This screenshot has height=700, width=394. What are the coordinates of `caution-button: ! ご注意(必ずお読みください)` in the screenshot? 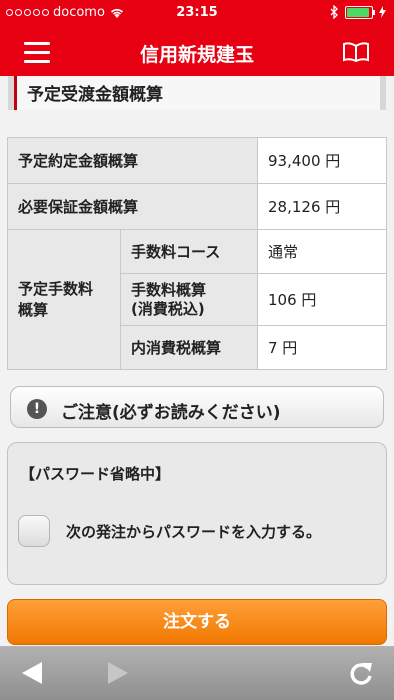 It's located at (197, 407).